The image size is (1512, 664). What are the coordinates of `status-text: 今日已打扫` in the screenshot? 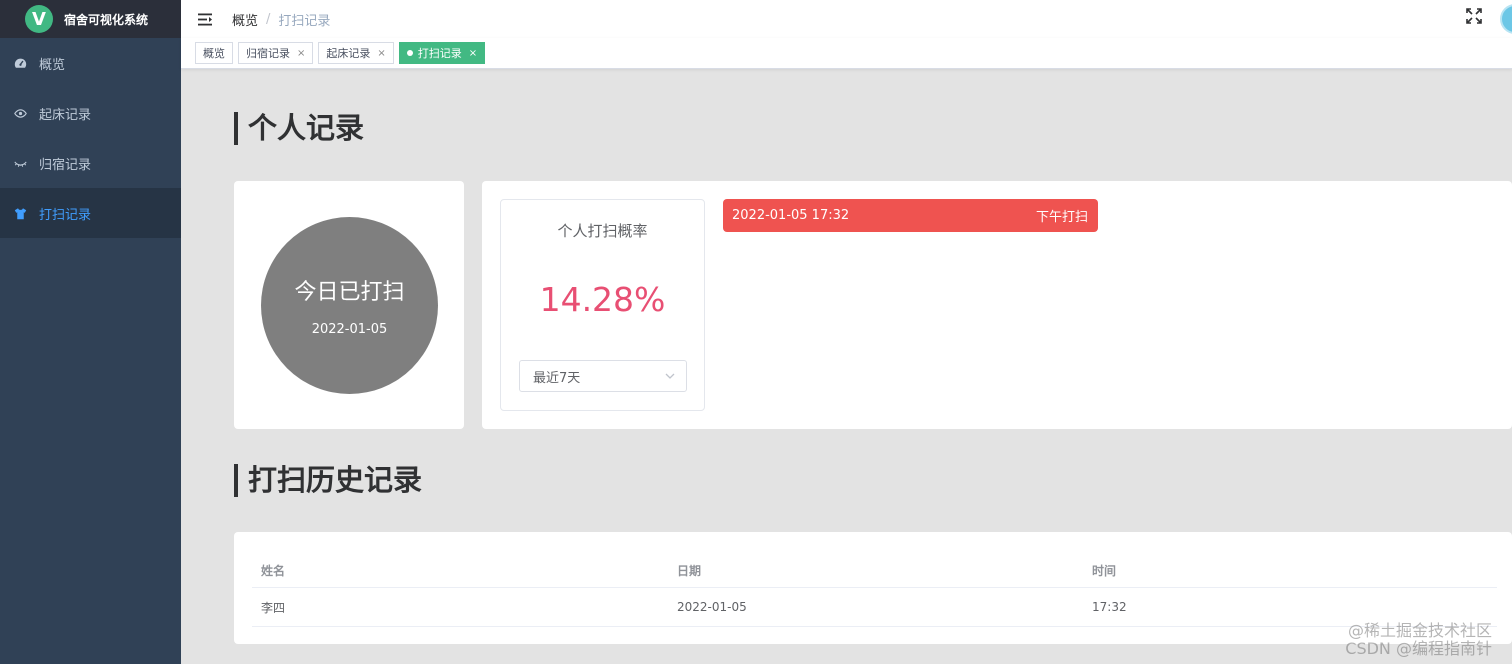 It's located at (349, 292).